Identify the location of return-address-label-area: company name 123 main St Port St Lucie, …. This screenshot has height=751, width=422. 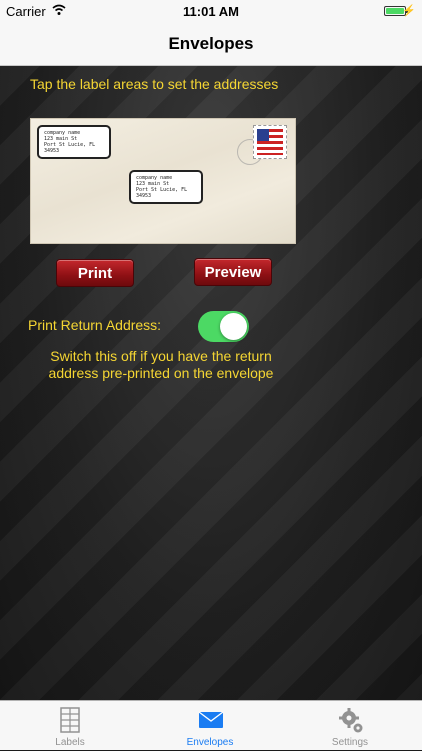
(74, 142).